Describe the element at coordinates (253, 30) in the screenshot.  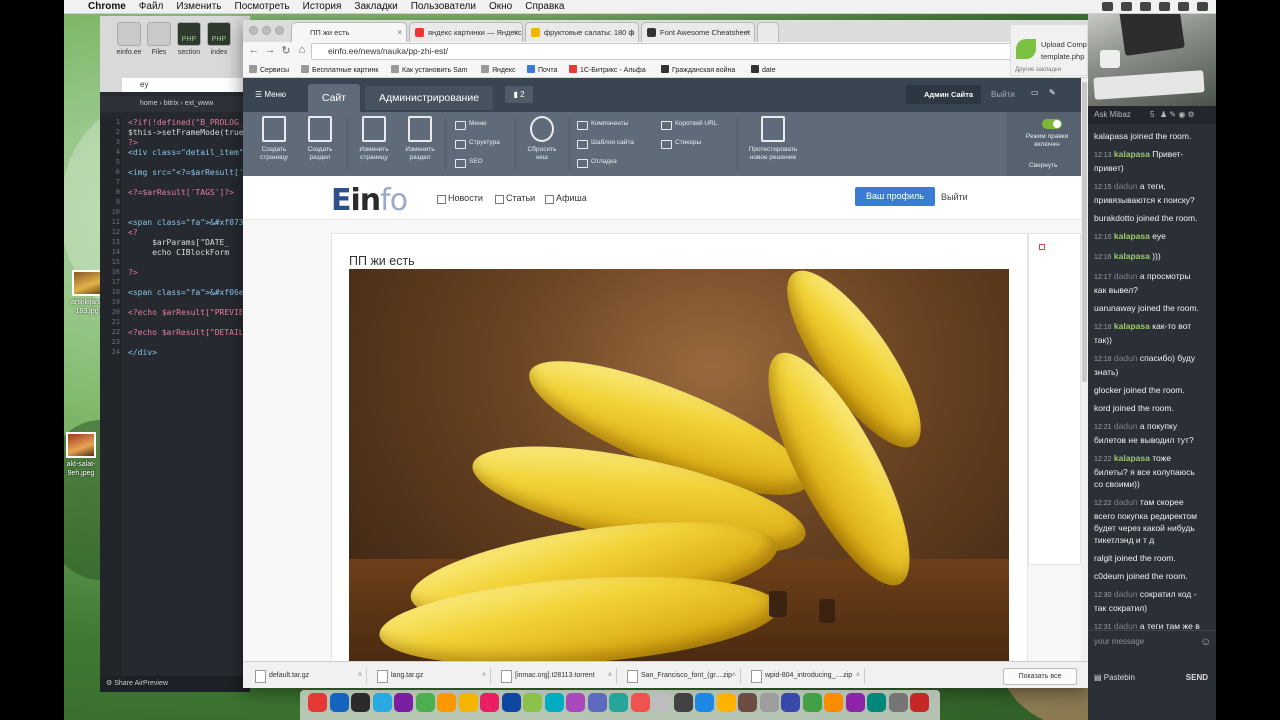
I see `close-window-button` at that location.